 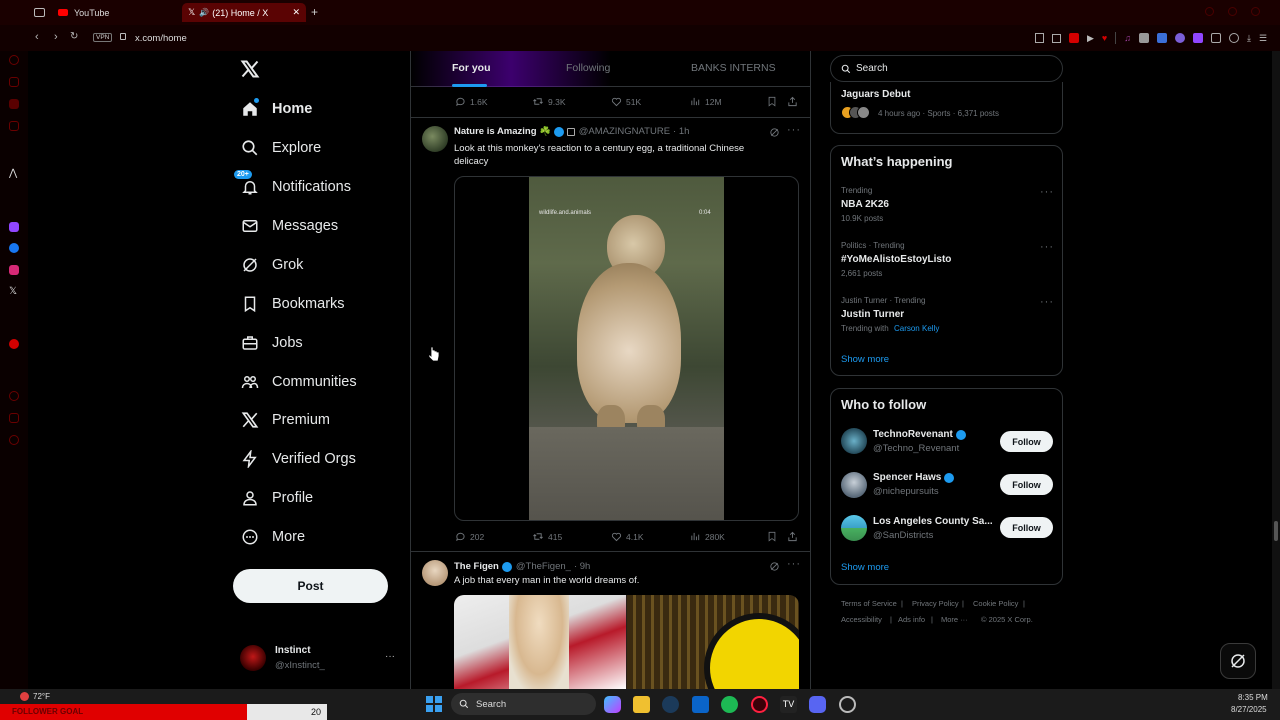 I want to click on vpn-badge: VPN, so click(x=103, y=37).